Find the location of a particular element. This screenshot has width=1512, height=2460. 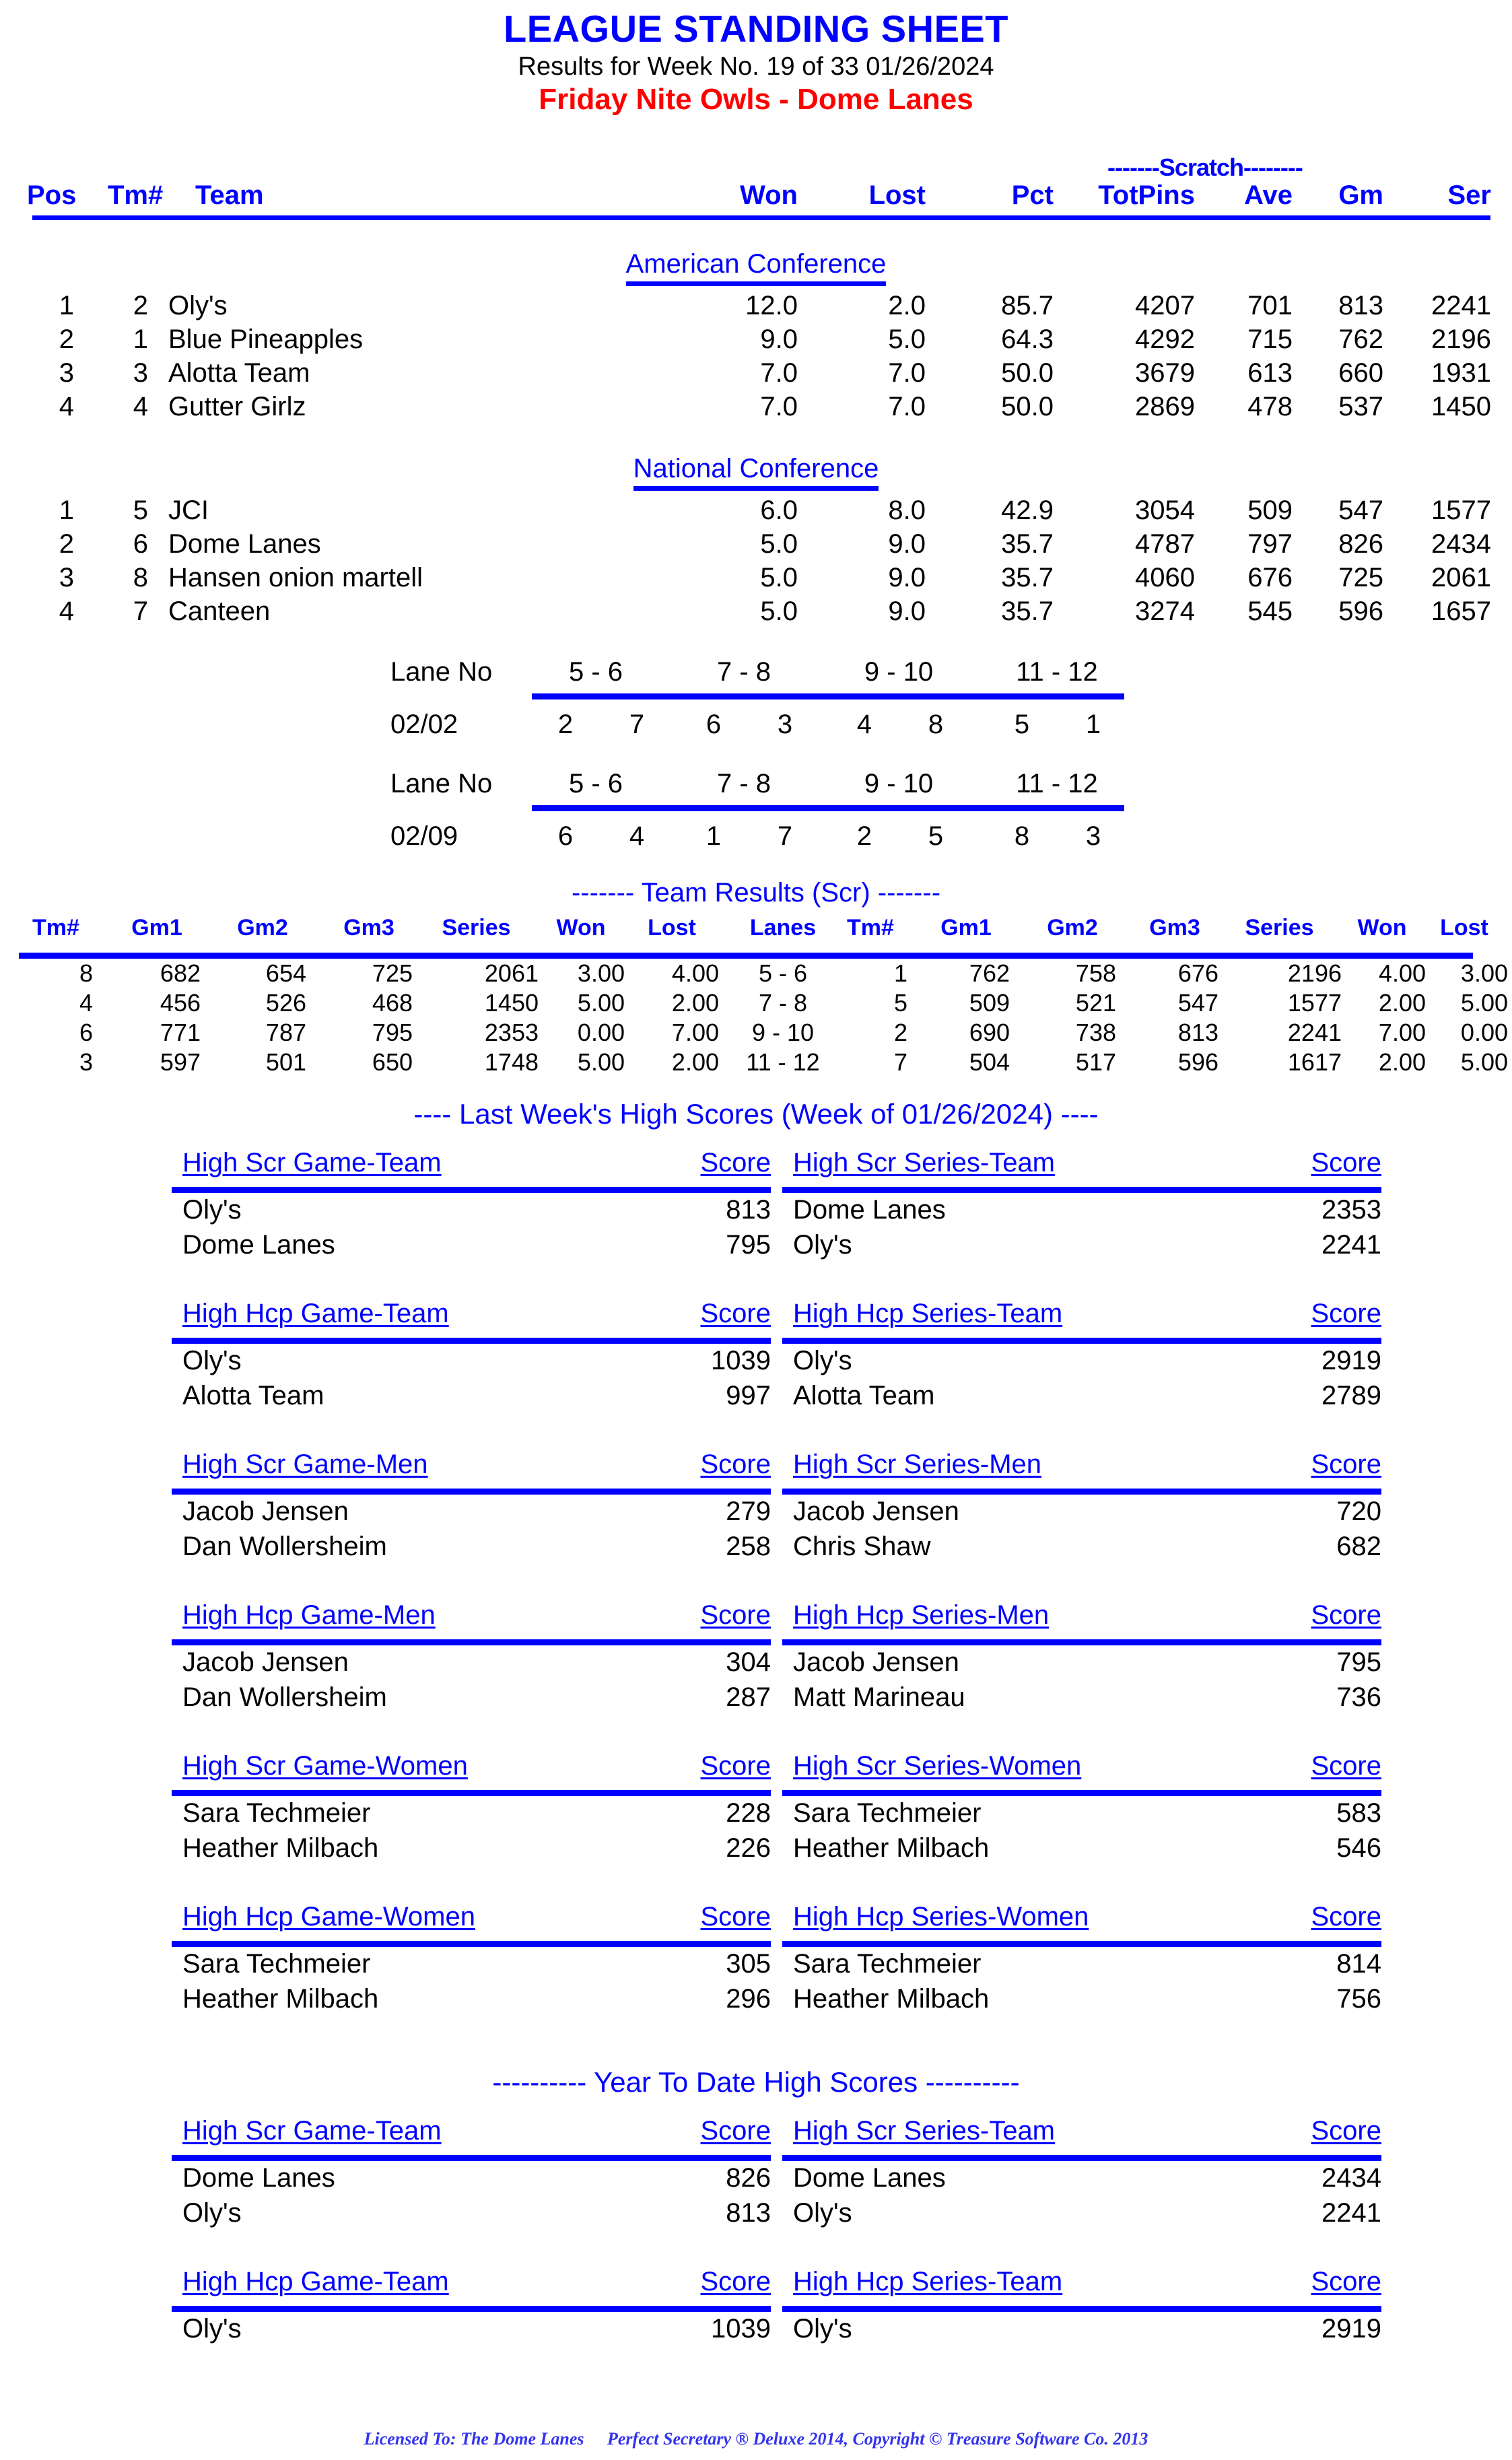

cell-gm2-left: 654 is located at coordinates (285, 973).